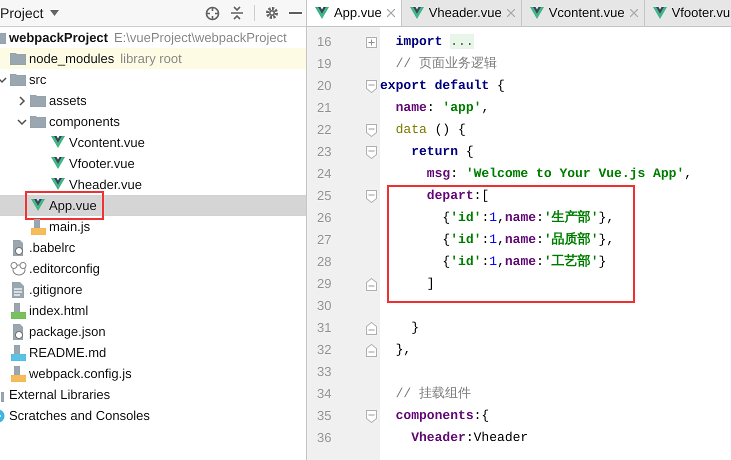 This screenshot has height=460, width=731. What do you see at coordinates (55, 289) in the screenshot?
I see `file-name: .gitignore` at bounding box center [55, 289].